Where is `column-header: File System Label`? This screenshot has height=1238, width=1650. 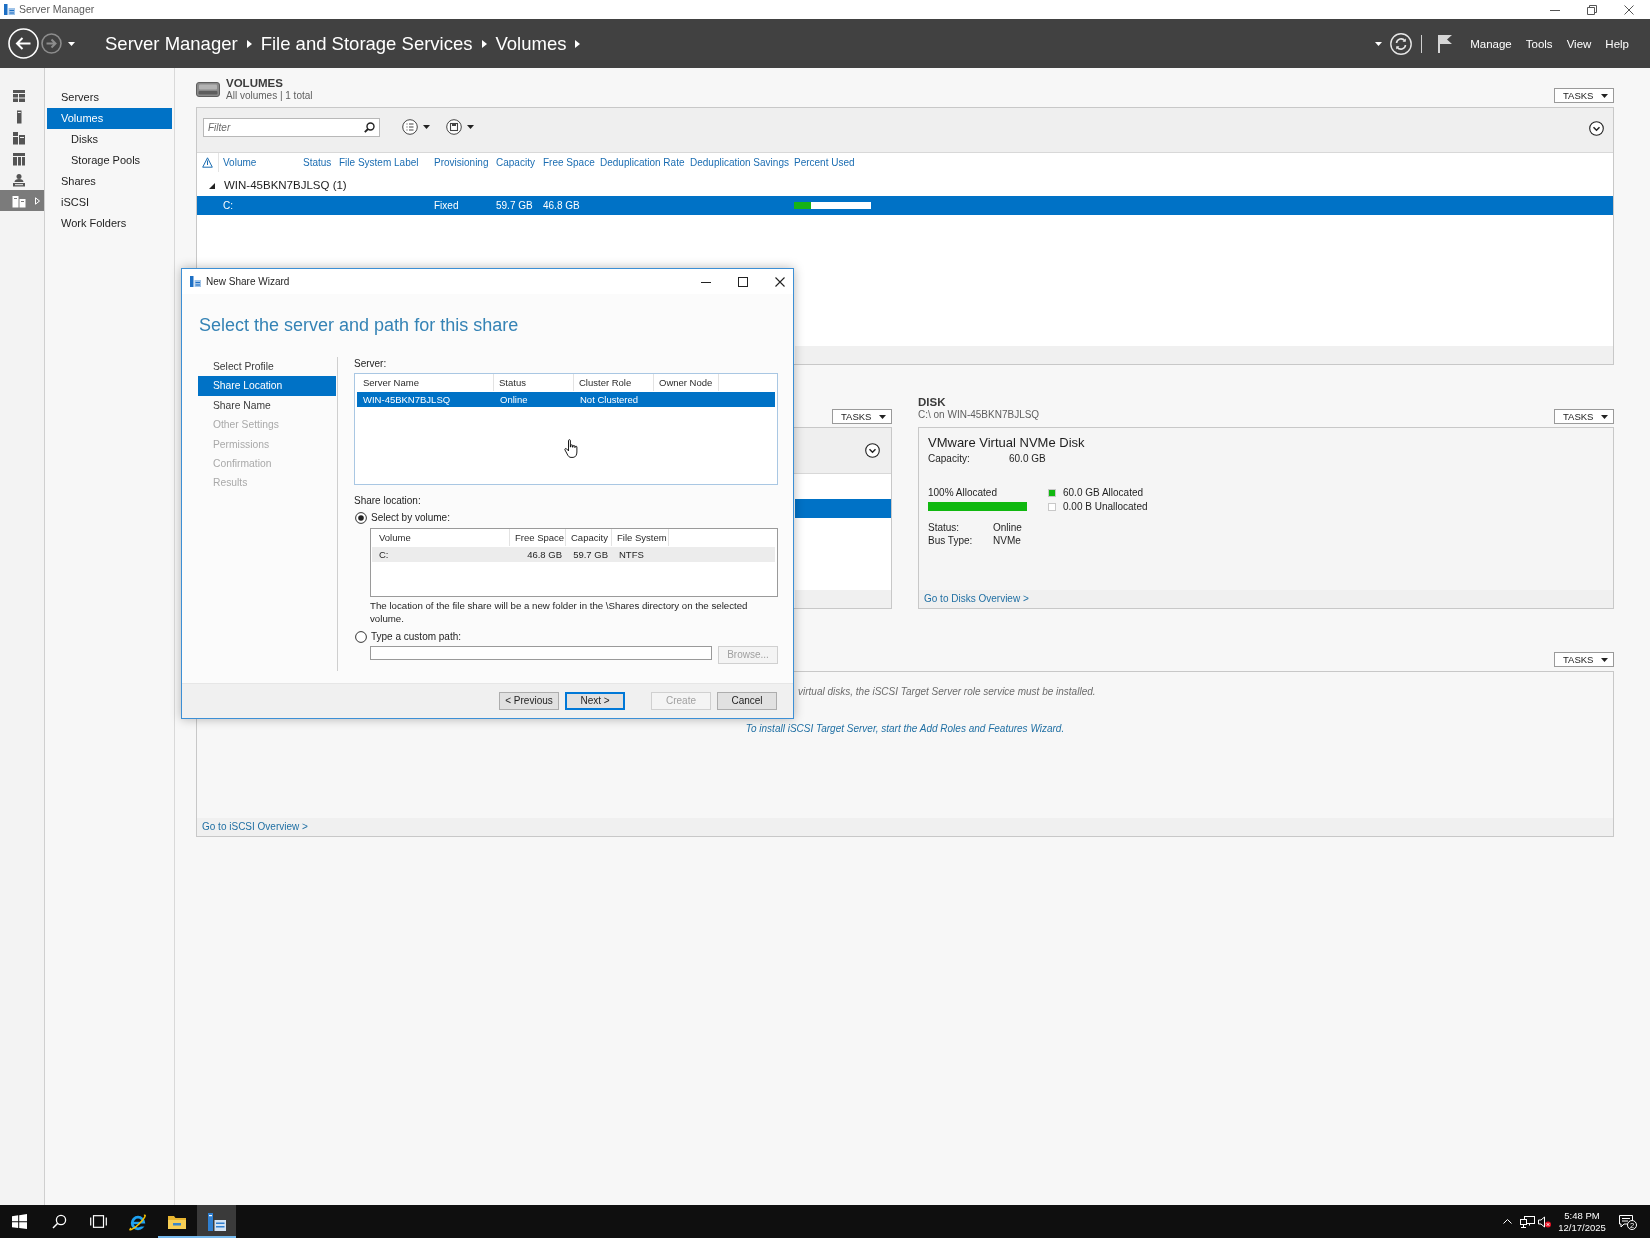
column-header: File System Label is located at coordinates (382, 162).